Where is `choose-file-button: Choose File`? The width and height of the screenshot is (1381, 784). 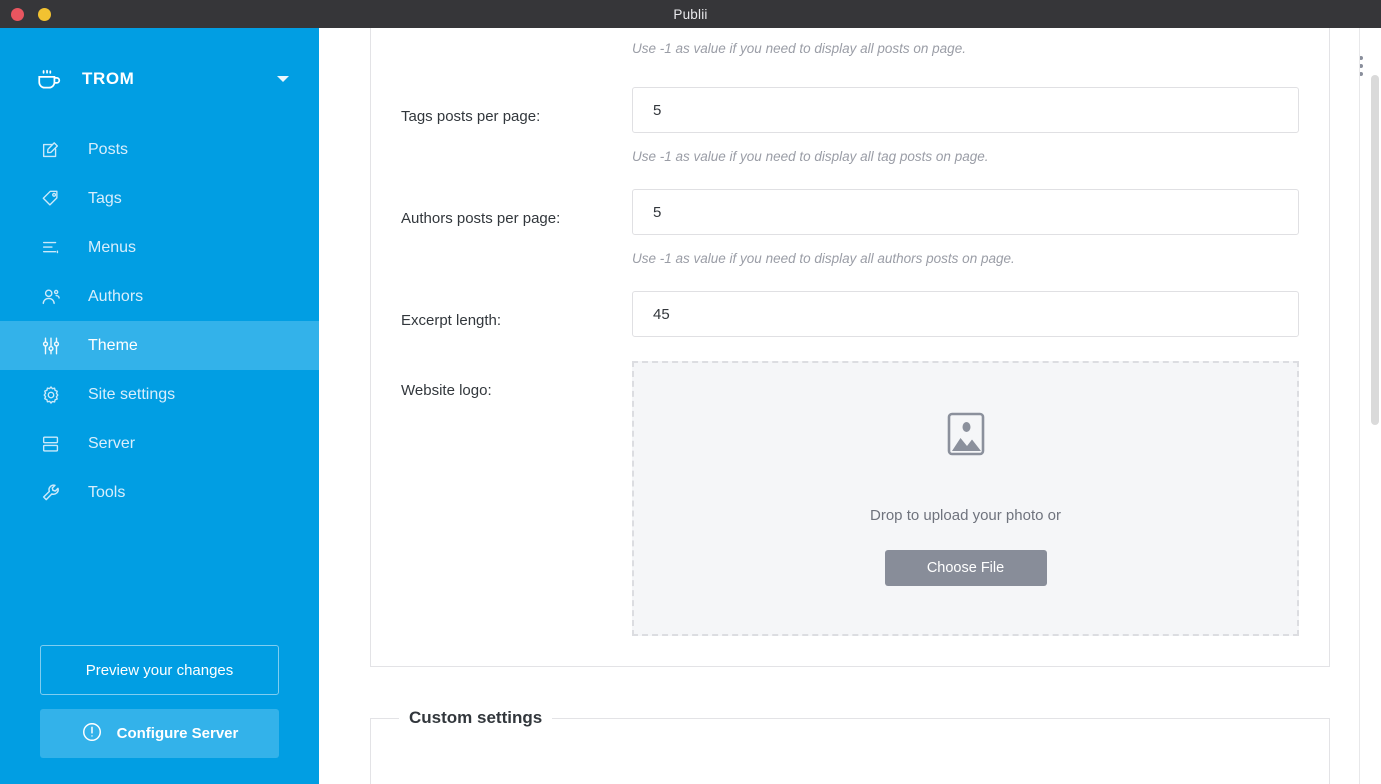 choose-file-button: Choose File is located at coordinates (965, 567).